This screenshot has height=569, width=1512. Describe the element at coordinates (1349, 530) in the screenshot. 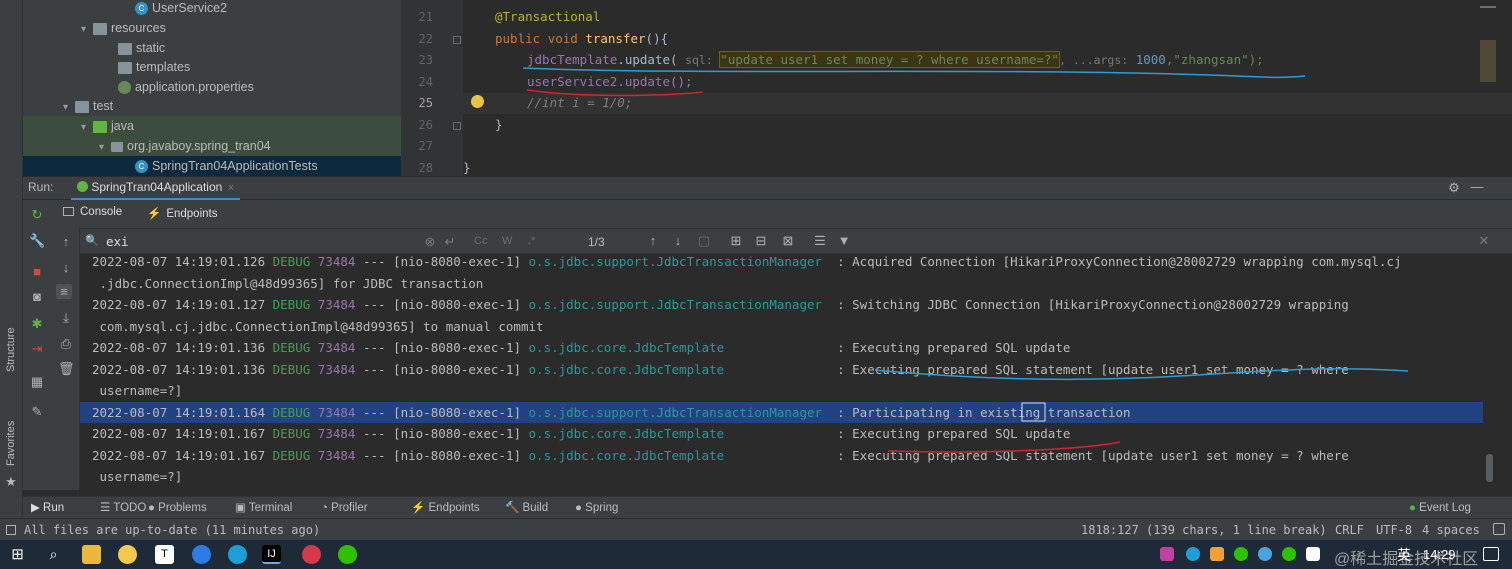

I see `line-separator: CRLF` at that location.